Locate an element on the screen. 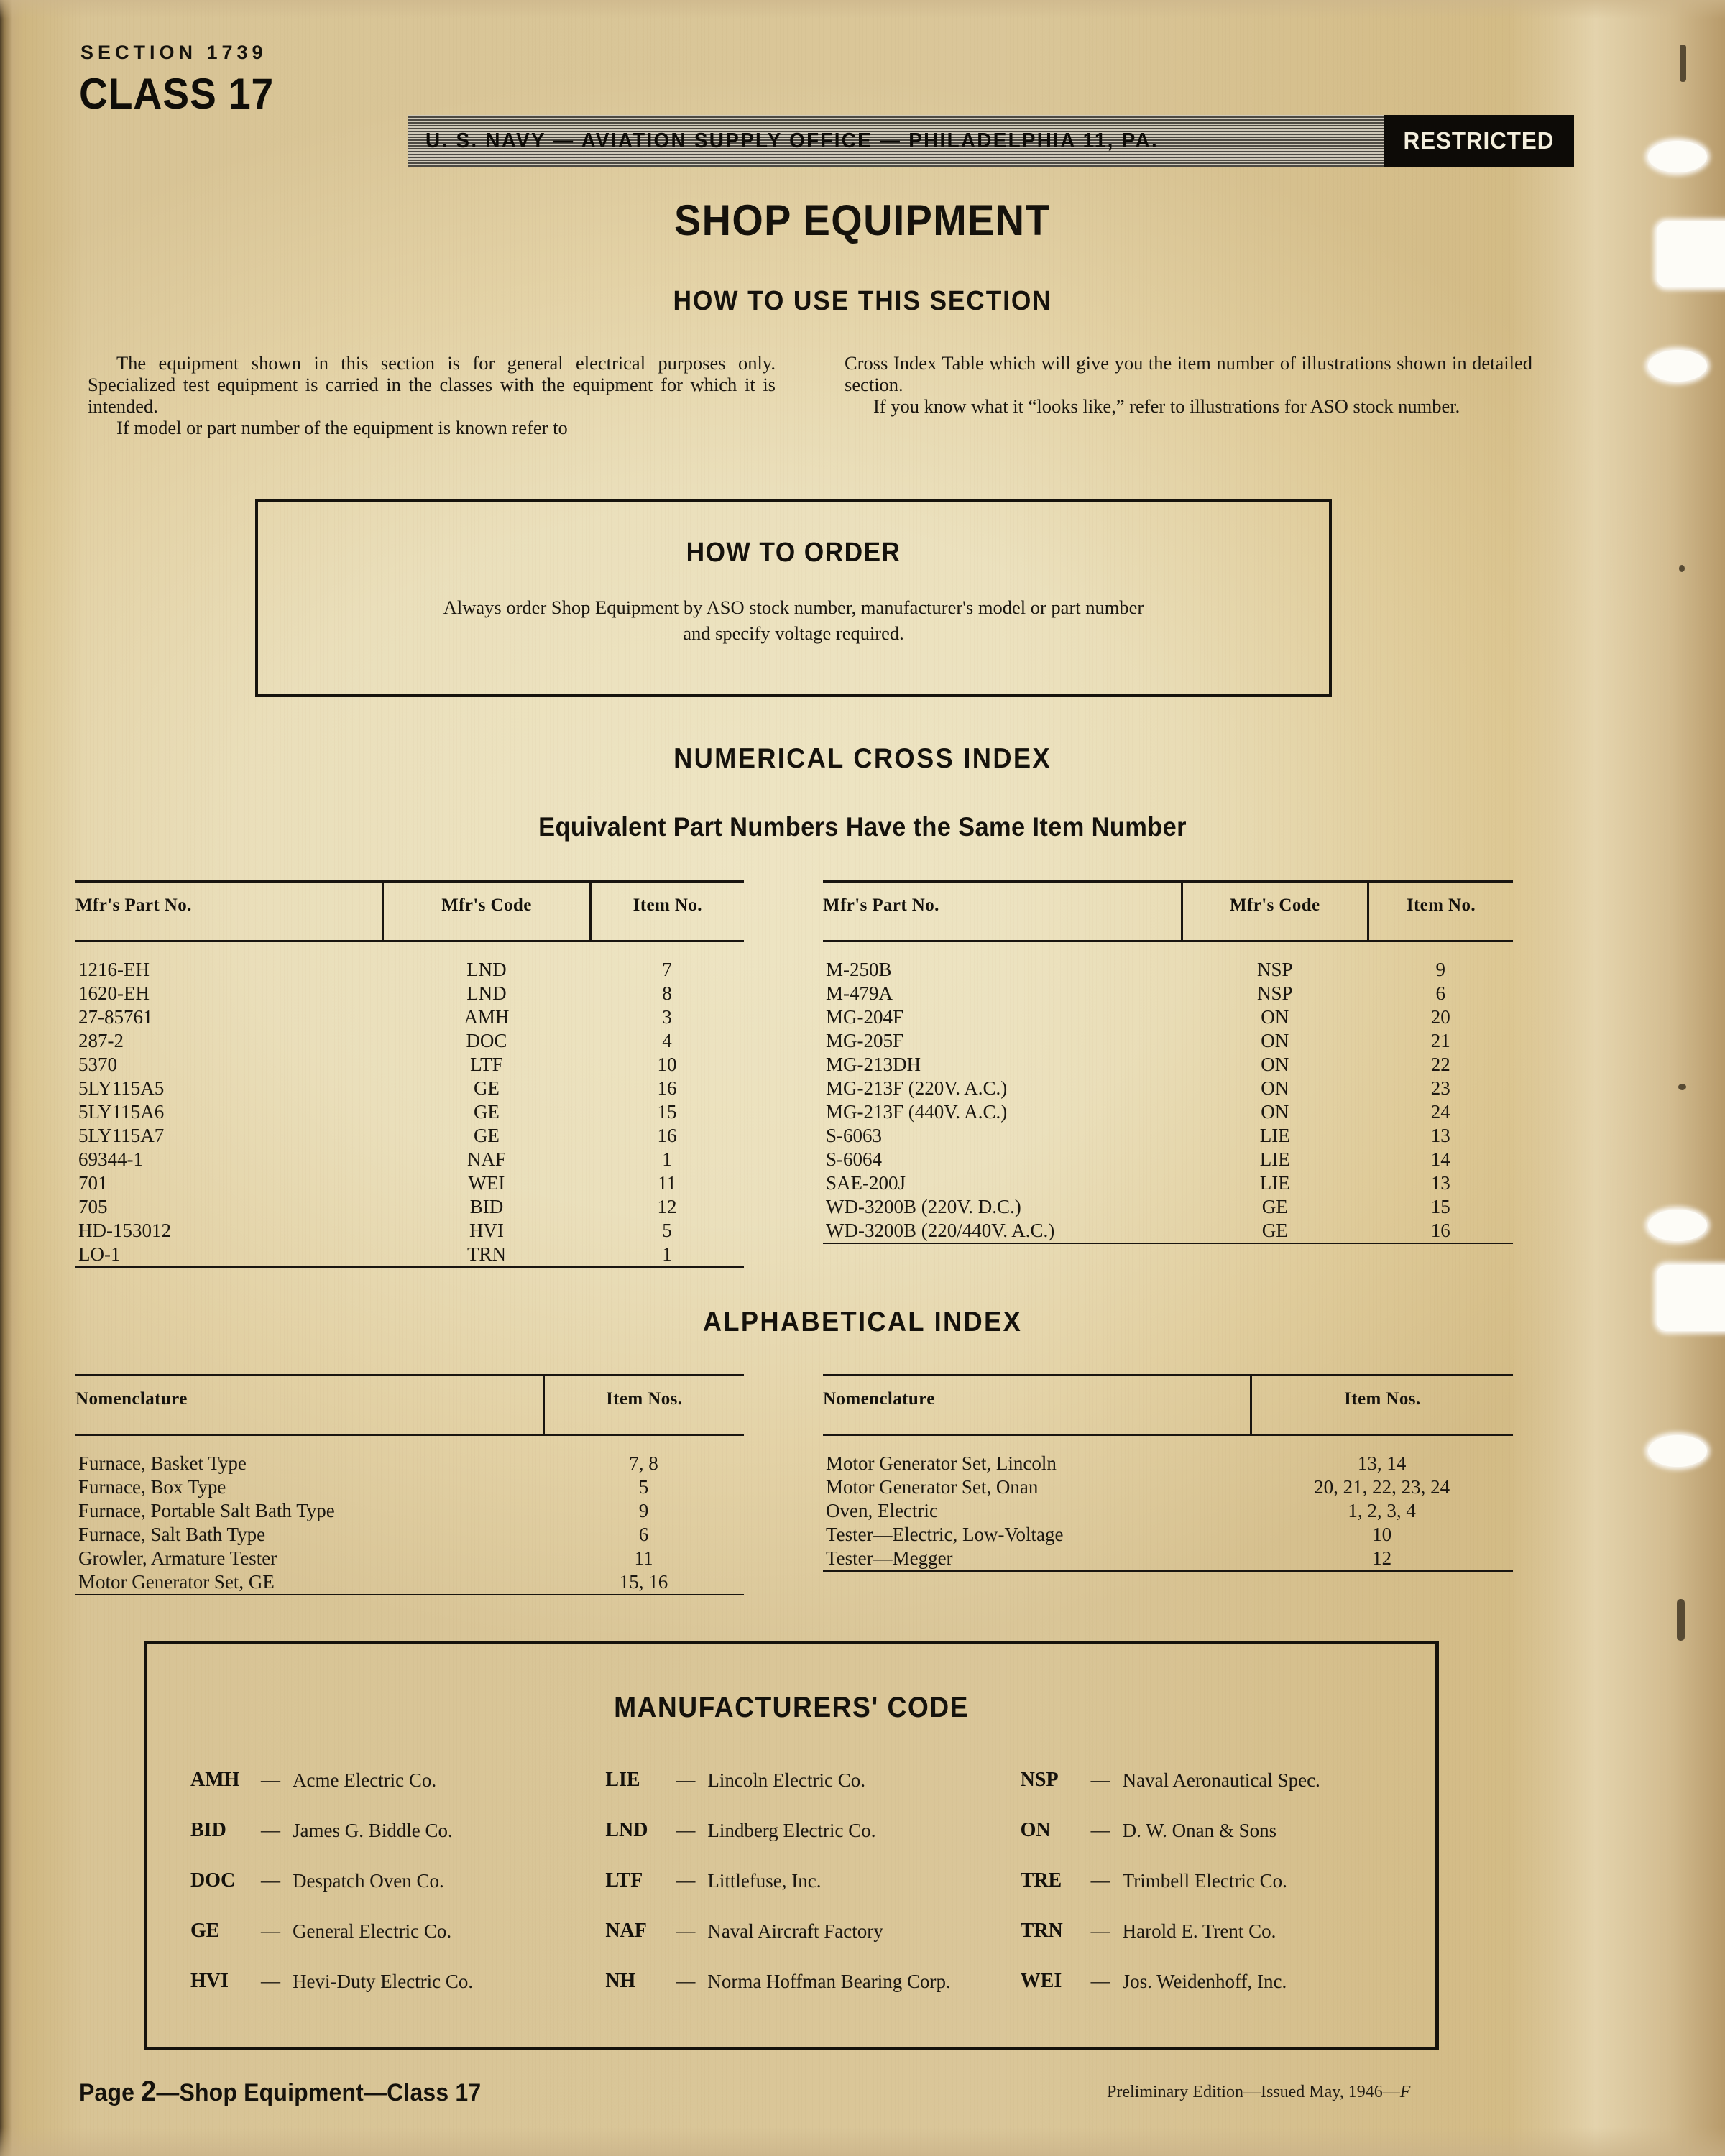 The width and height of the screenshot is (1725, 2156). cell-part-no: M-479A is located at coordinates (859, 993).